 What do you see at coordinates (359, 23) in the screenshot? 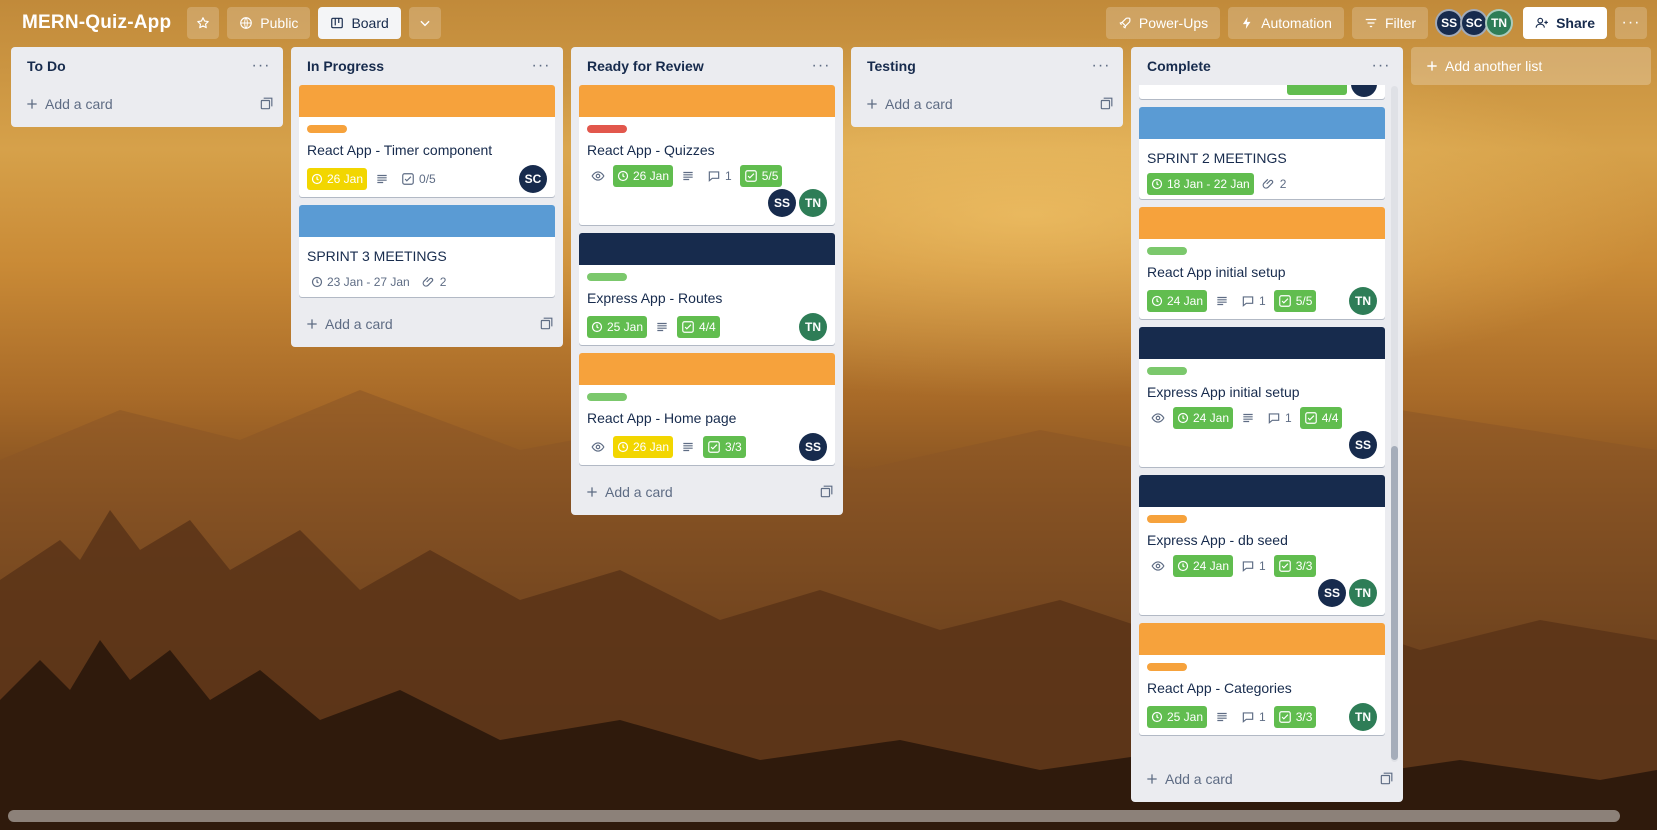
I see `board-view-button: Board` at bounding box center [359, 23].